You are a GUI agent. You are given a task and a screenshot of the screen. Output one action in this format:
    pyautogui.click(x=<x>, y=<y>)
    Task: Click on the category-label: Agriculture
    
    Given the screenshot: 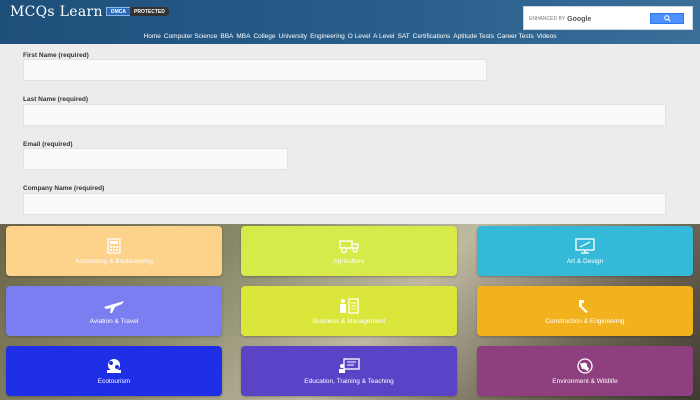 What is the action you would take?
    pyautogui.click(x=349, y=261)
    